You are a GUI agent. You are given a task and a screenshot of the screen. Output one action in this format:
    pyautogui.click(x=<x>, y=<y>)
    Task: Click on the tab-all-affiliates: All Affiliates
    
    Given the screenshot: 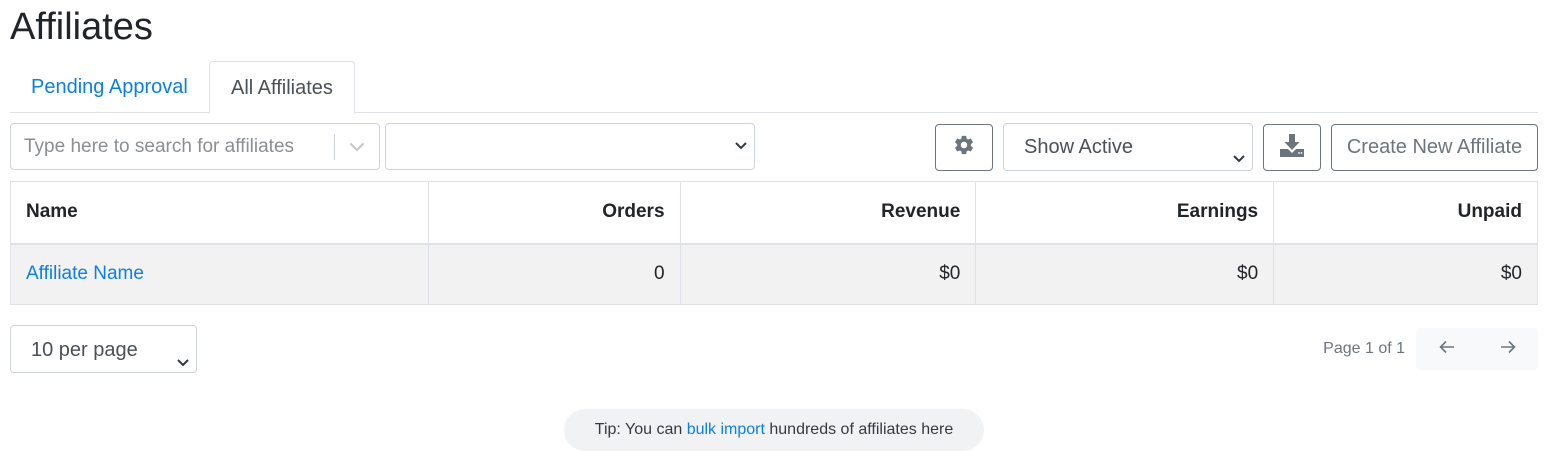 What is the action you would take?
    pyautogui.click(x=282, y=87)
    